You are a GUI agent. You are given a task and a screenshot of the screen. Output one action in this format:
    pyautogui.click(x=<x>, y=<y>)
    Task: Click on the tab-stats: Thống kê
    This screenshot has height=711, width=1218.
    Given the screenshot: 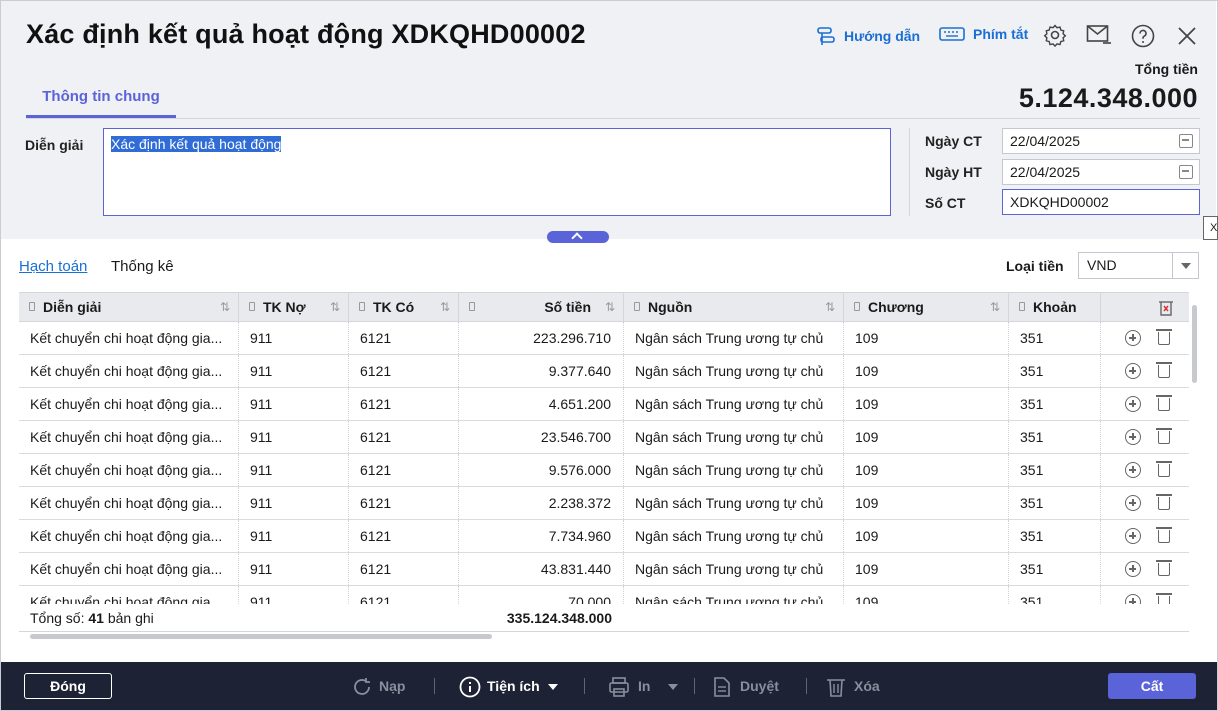 What is the action you would take?
    pyautogui.click(x=142, y=266)
    